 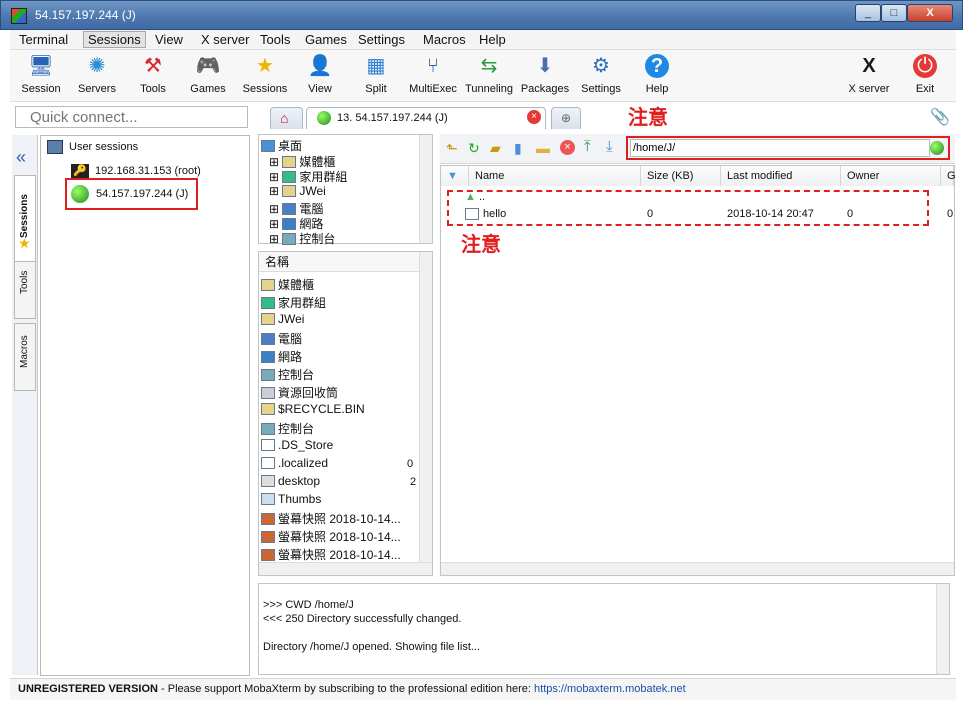 What do you see at coordinates (294, 465) in the screenshot?
I see `list-item: .localized` at bounding box center [294, 465].